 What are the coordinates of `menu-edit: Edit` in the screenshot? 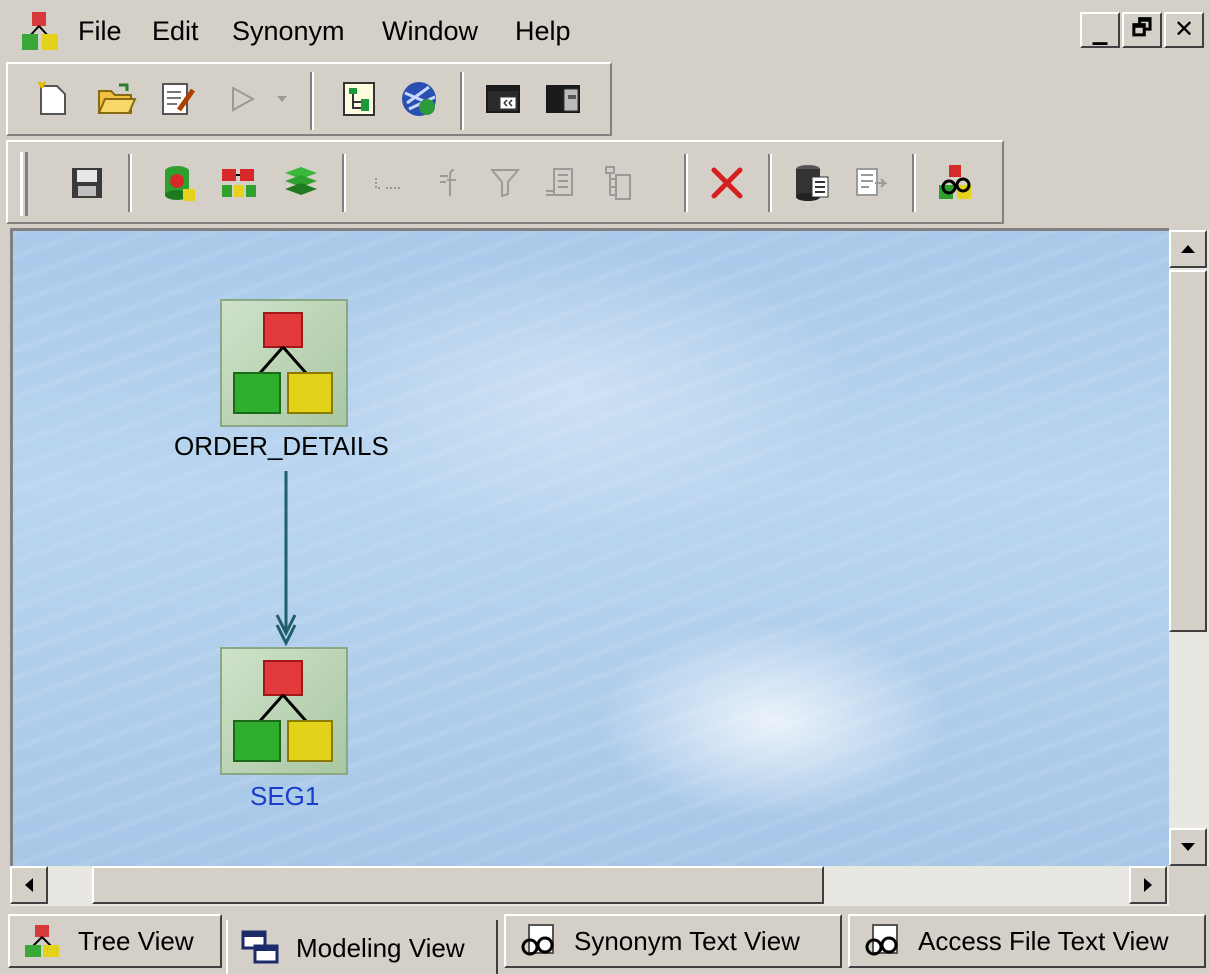 It's located at (175, 31).